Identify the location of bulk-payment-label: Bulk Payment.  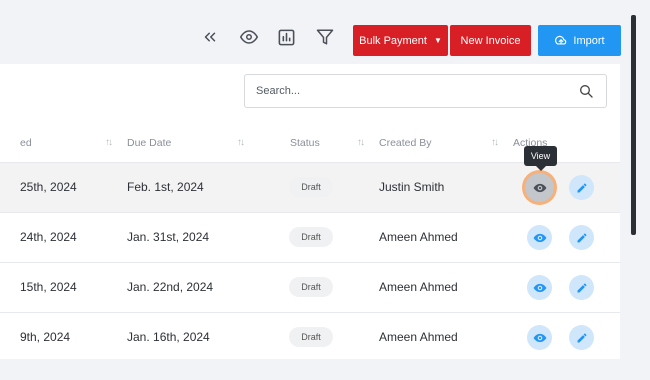
(393, 40).